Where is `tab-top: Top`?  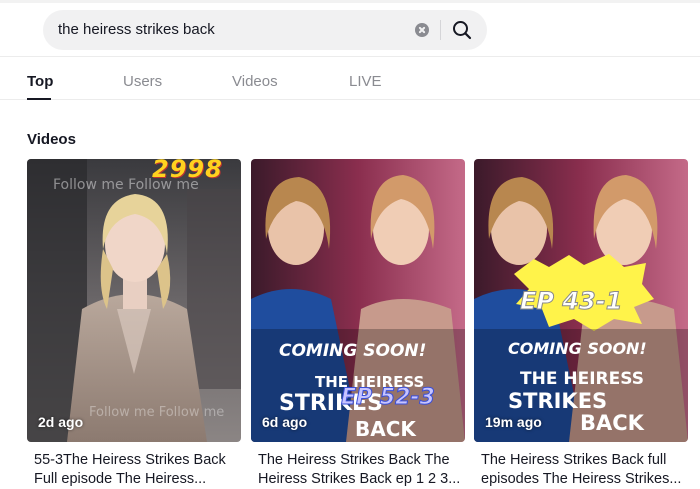 tab-top: Top is located at coordinates (40, 81).